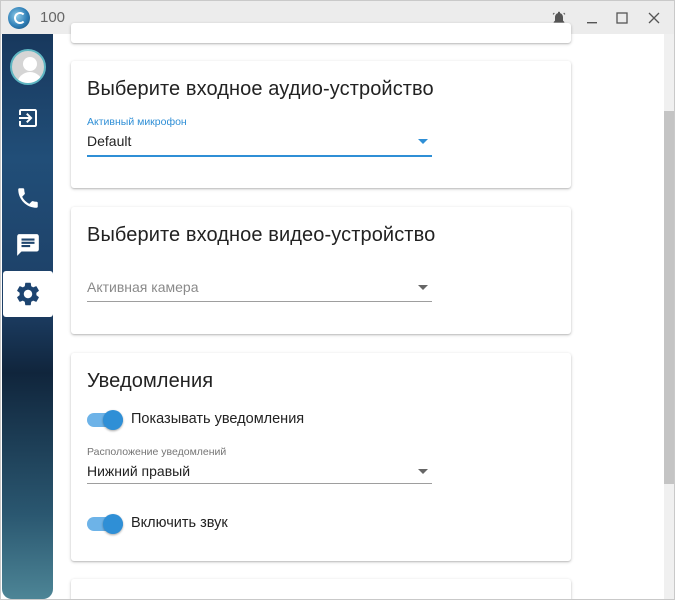 Image resolution: width=675 pixels, height=600 pixels. What do you see at coordinates (28, 198) in the screenshot?
I see `phone-icon` at bounding box center [28, 198].